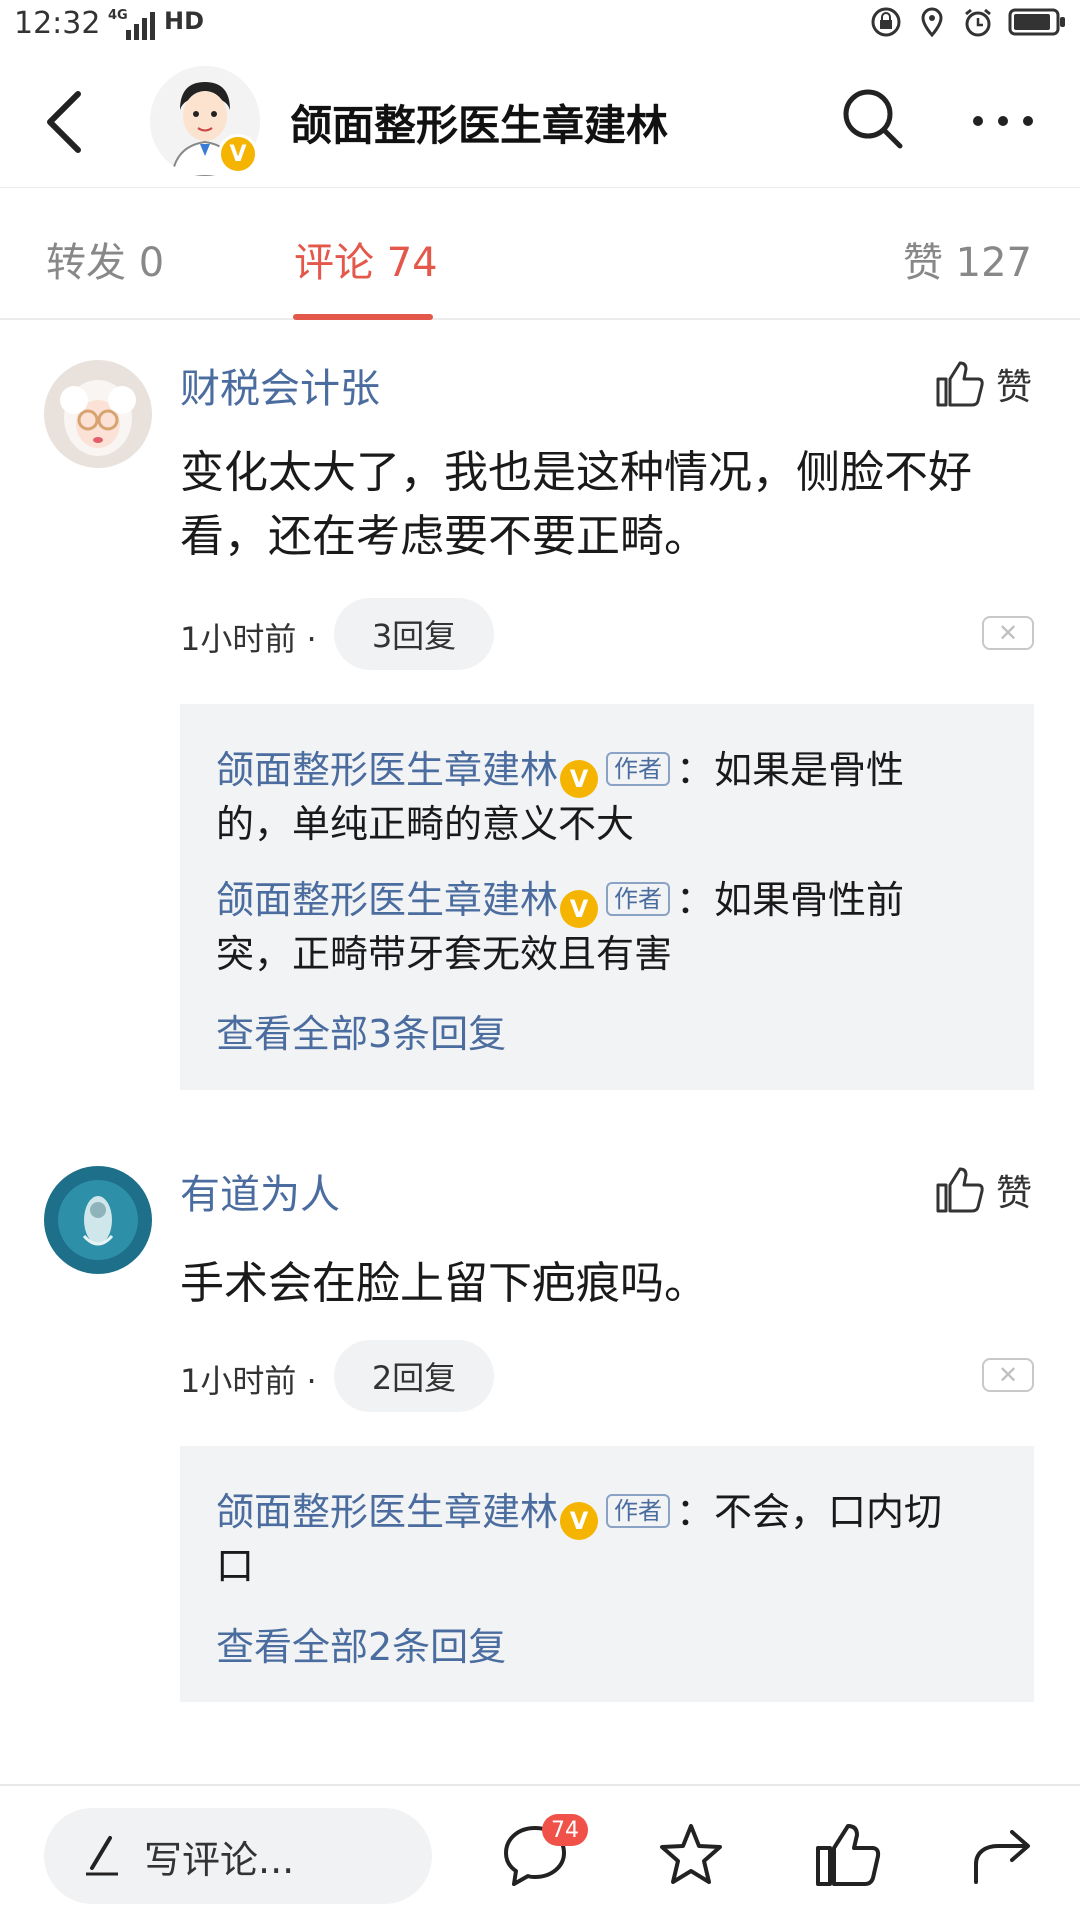 The width and height of the screenshot is (1080, 1920). Describe the element at coordinates (444, 536) in the screenshot. I see `comment-text-line: 看，还在考虑要不要正畸。` at that location.